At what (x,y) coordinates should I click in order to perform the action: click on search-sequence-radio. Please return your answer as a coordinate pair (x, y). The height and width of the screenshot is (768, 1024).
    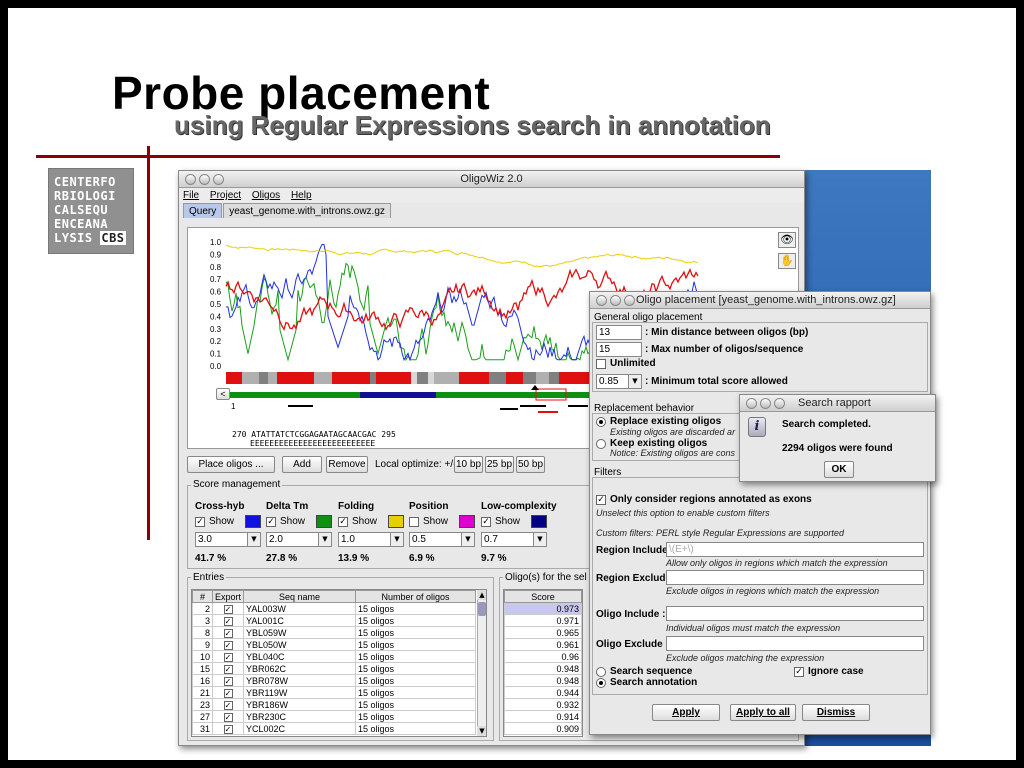
    Looking at the image, I should click on (601, 672).